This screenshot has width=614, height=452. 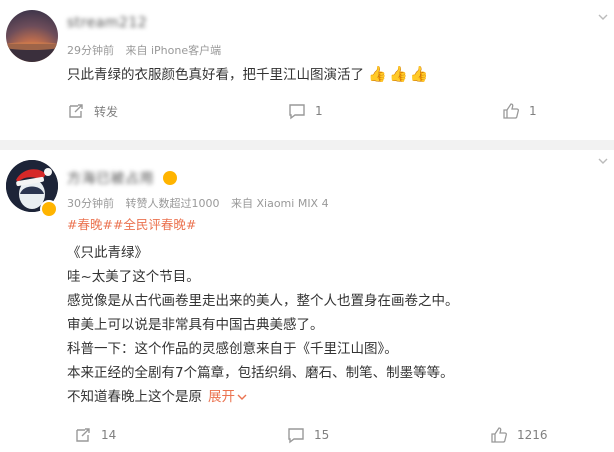 I want to click on comment-button: 15, so click(x=308, y=435).